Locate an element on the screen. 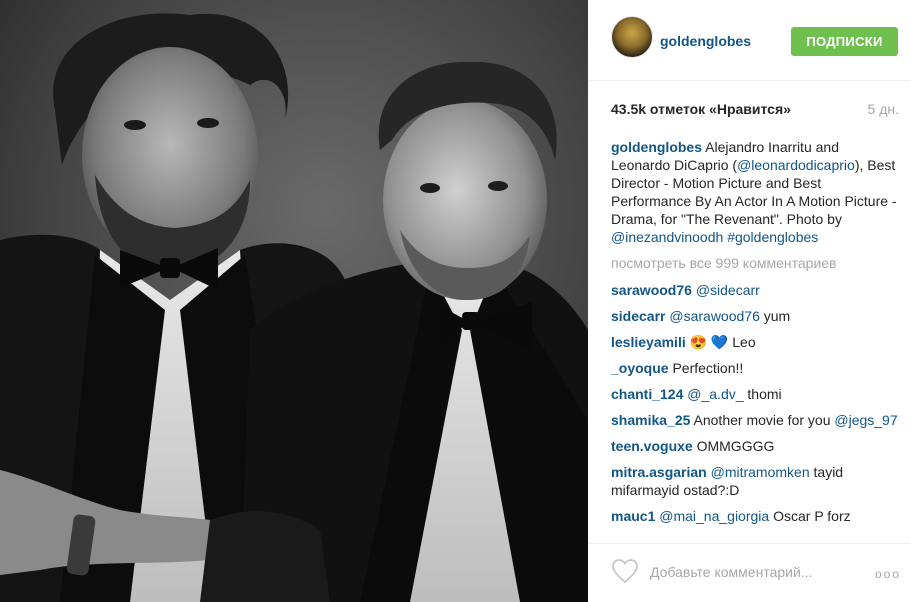 Image resolution: width=911 pixels, height=602 pixels. comment-item: teen.voguxe OMMGGGG is located at coordinates (756, 446).